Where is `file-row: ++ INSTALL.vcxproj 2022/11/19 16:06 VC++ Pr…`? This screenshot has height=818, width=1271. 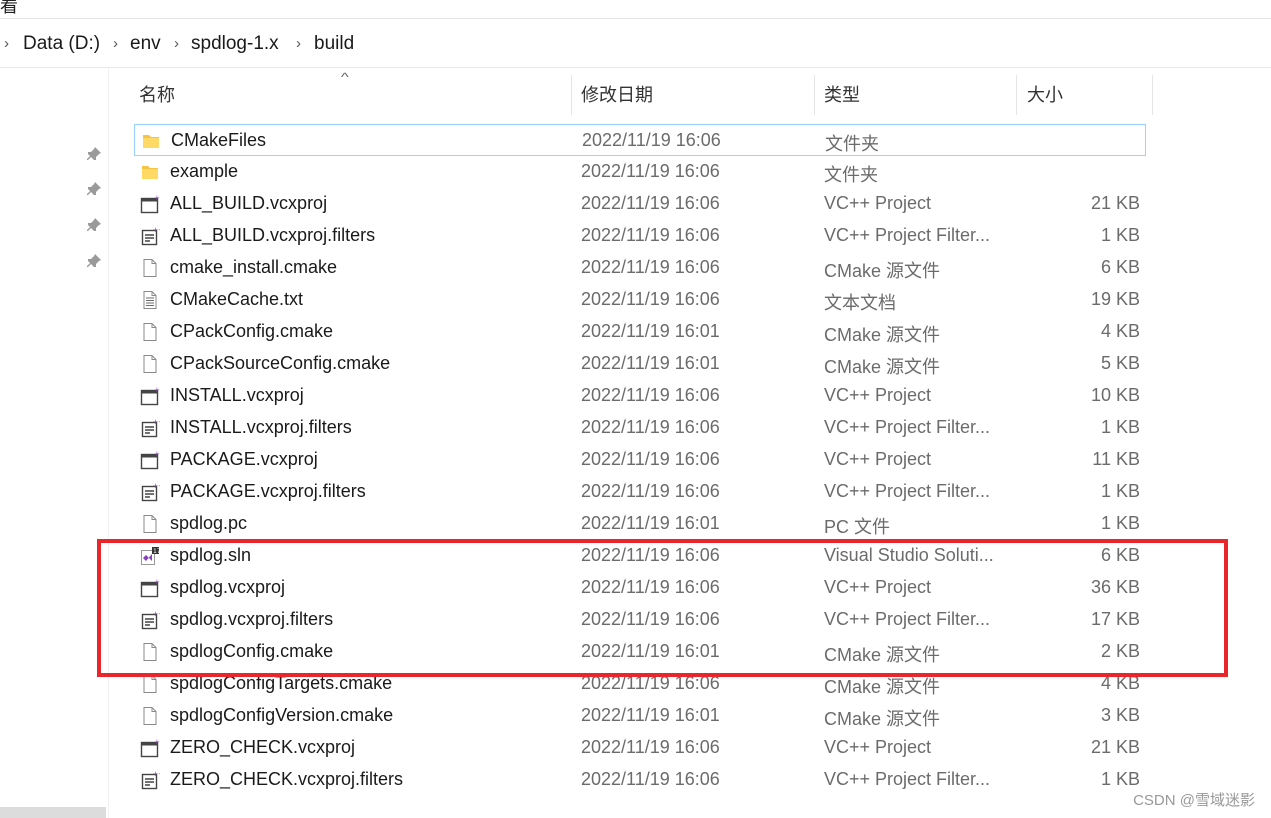
file-row: ++ INSTALL.vcxproj 2022/11/19 16:06 VC++ Pr… is located at coordinates (640, 396).